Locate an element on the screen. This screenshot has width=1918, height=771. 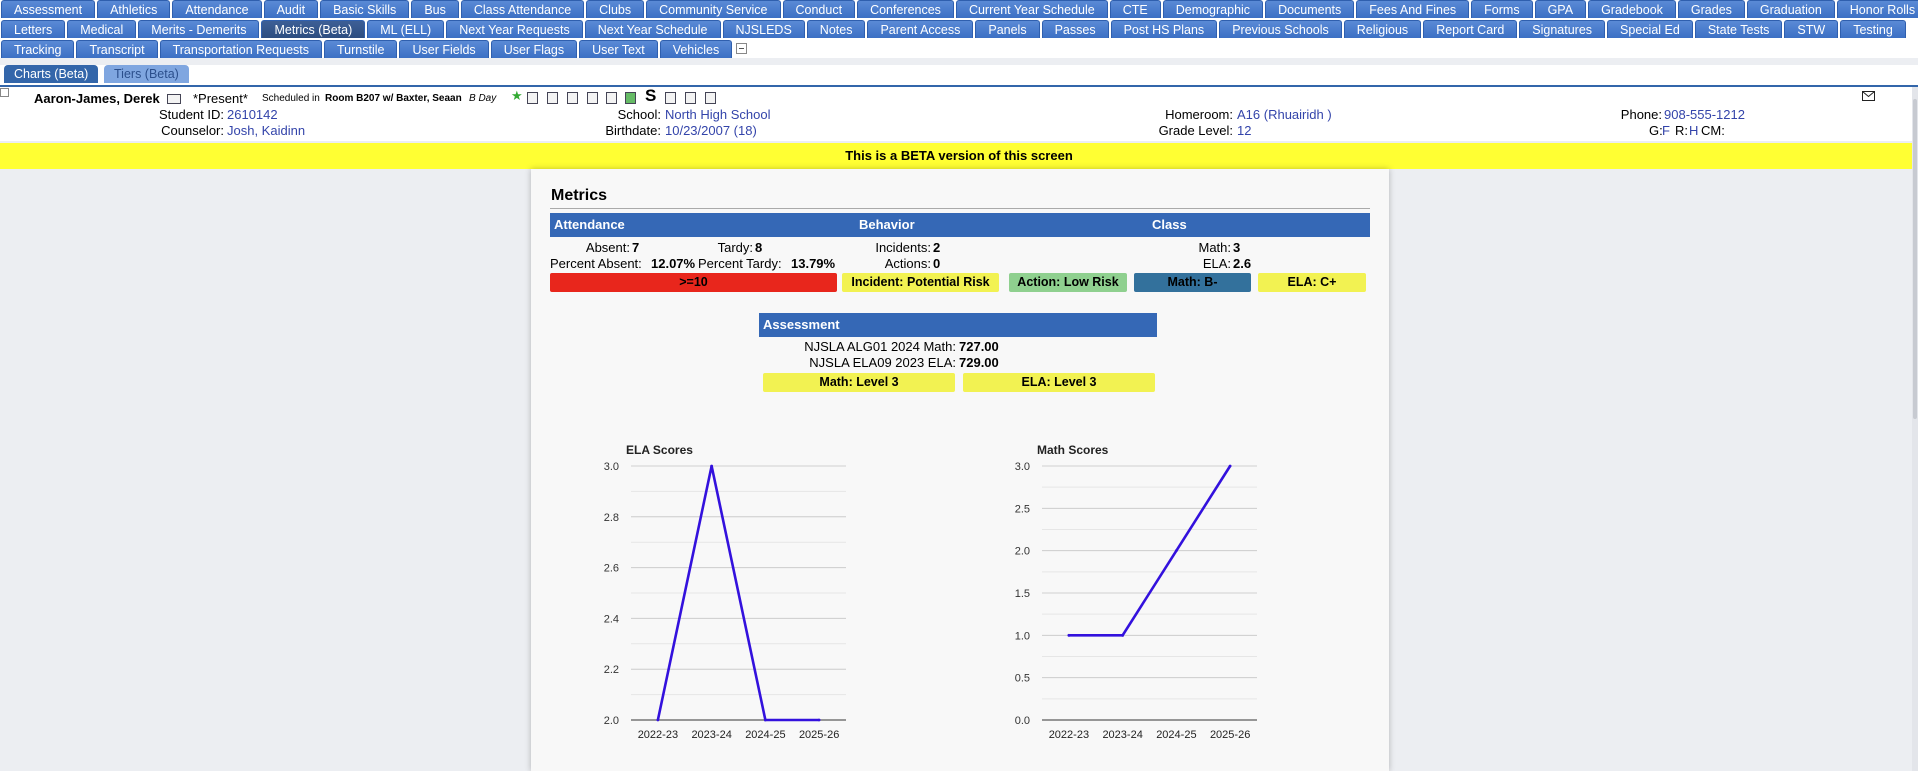
tab-community-service: Community Service is located at coordinates (713, 9).